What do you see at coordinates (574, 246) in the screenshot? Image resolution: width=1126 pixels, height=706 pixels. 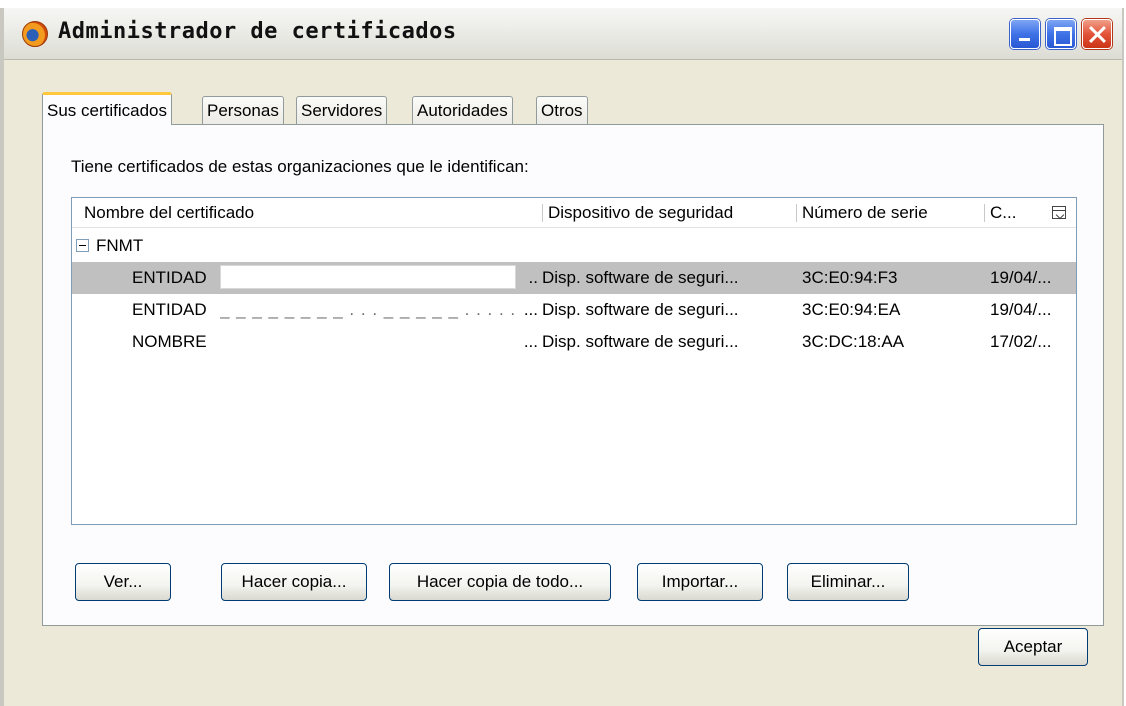 I see `tree-group-row: FNMT` at bounding box center [574, 246].